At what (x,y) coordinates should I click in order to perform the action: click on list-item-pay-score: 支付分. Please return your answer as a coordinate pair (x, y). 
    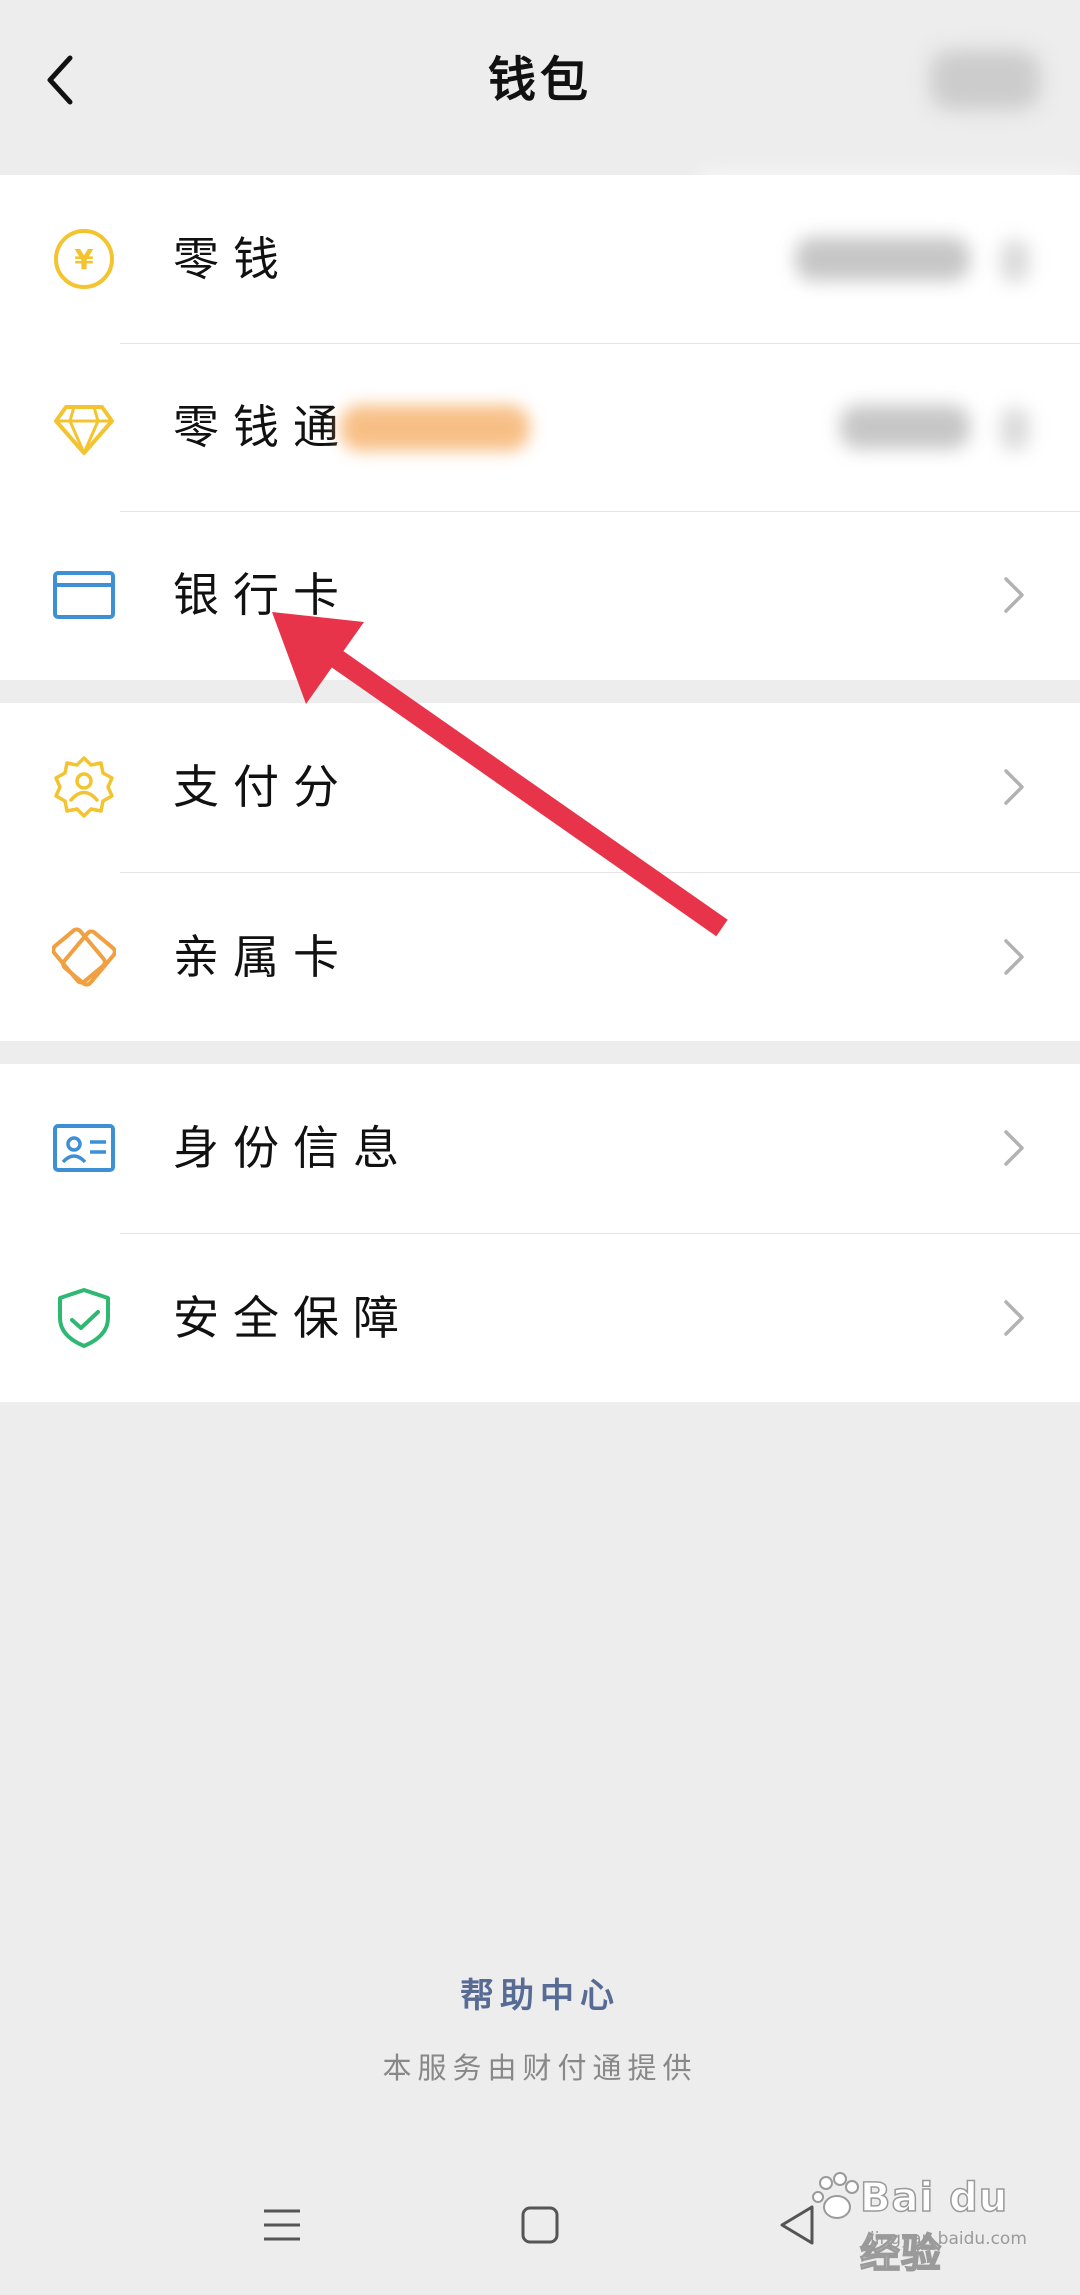
    Looking at the image, I should click on (540, 787).